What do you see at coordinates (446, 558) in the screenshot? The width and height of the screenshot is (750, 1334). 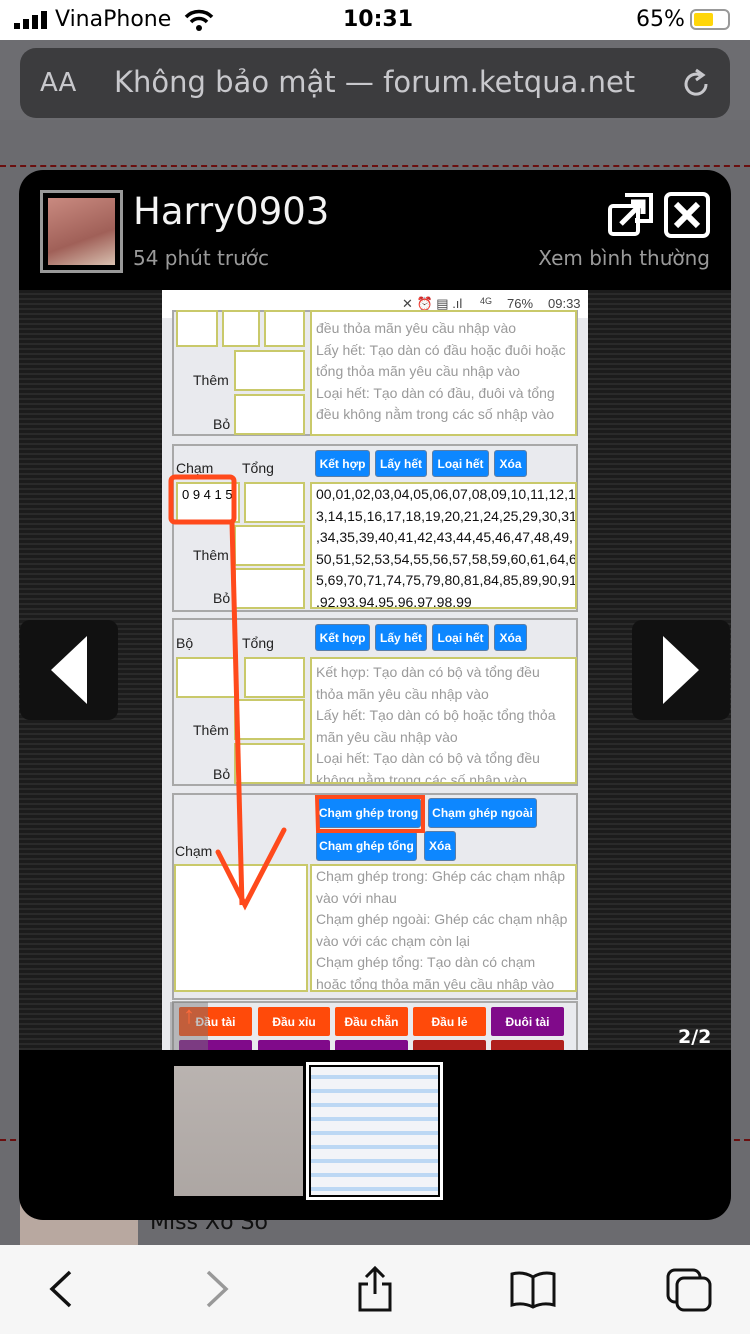 I see `result-line: 50,51,52,53,54,55,56,57,58,59,60,61,64,6` at bounding box center [446, 558].